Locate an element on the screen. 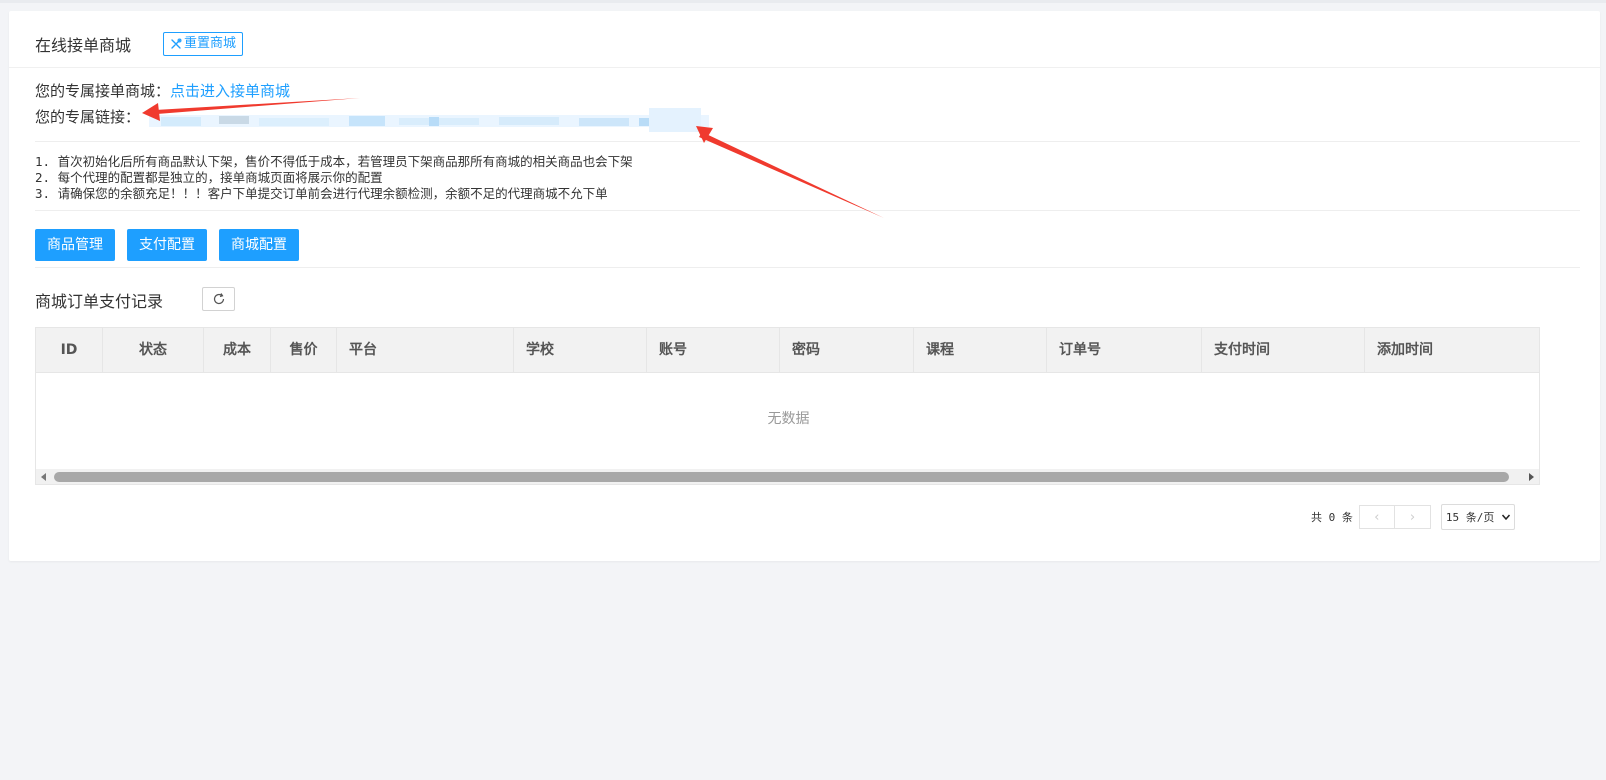  link-row: 您的专属链接： is located at coordinates (87, 116).